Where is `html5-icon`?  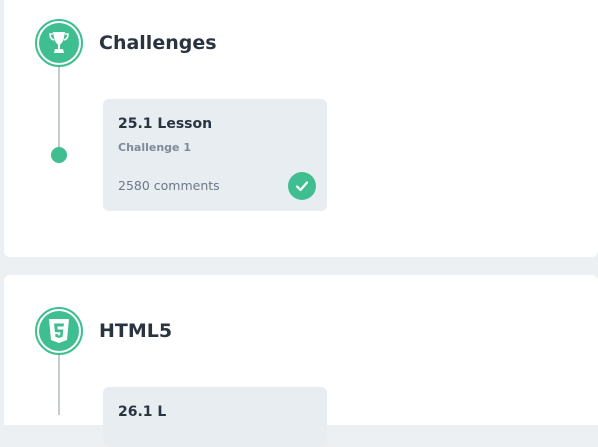 html5-icon is located at coordinates (59, 331).